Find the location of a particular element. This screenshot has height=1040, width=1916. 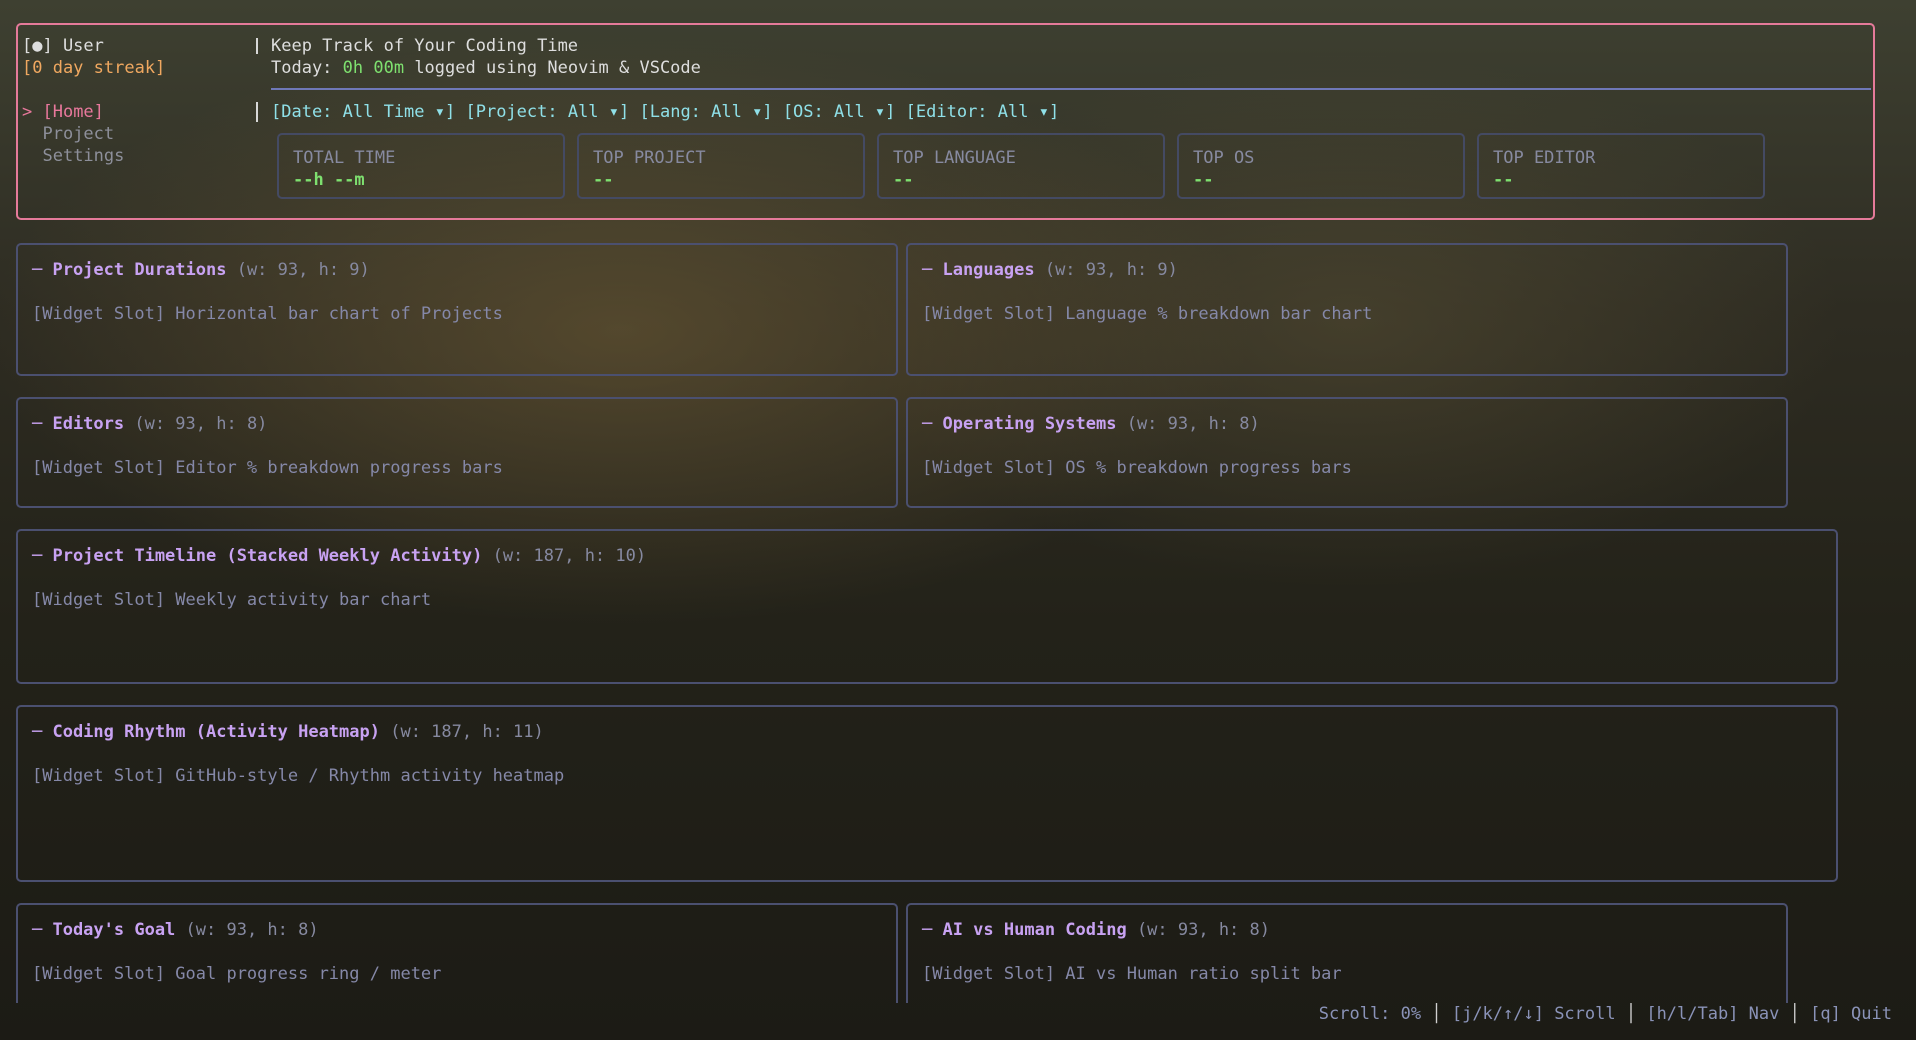

stat-label: TOP OS is located at coordinates (1224, 158).